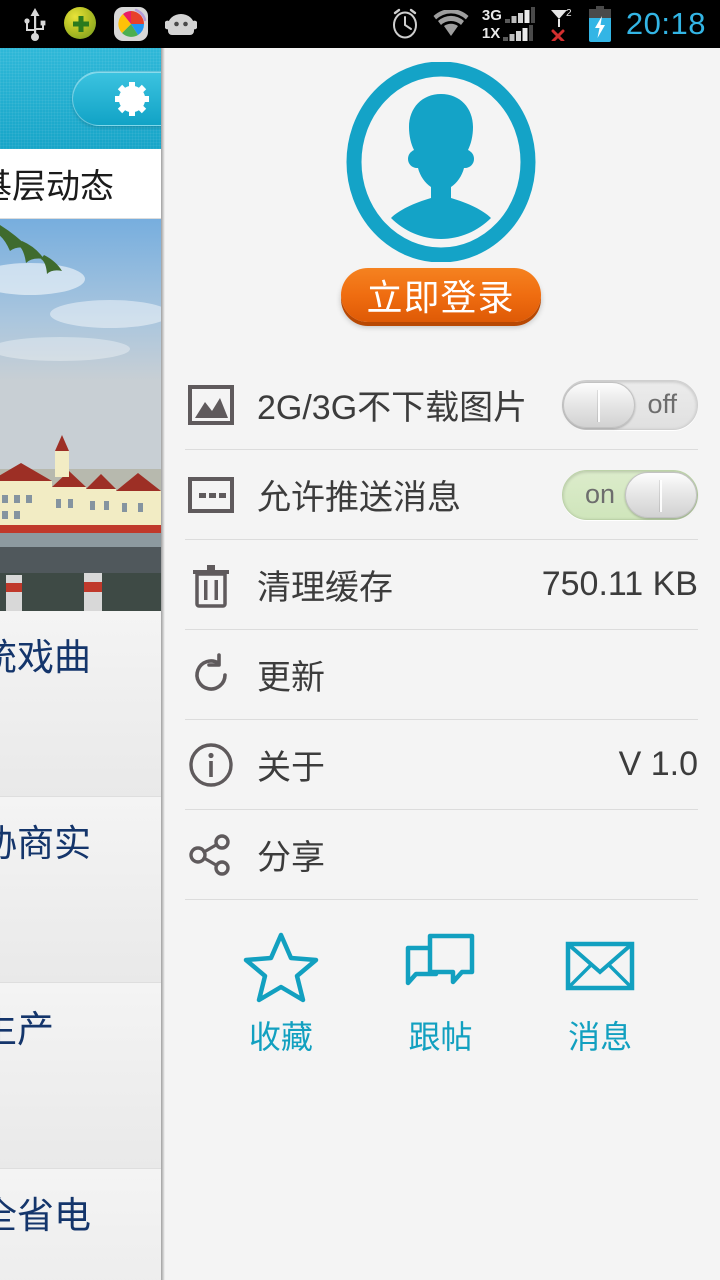 Image resolution: width=720 pixels, height=1280 pixels. I want to click on bottom-shortcut-row: 收藏 跟帖 消息, so click(440, 979).